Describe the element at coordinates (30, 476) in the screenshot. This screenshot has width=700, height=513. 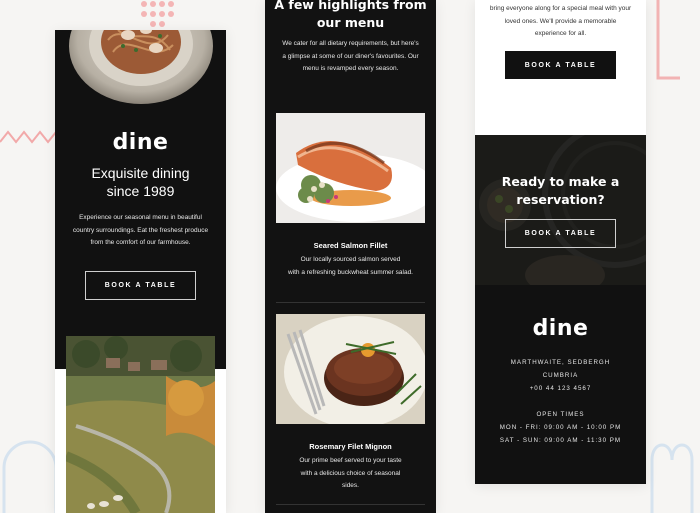
I see `blue-arc-decoration` at that location.